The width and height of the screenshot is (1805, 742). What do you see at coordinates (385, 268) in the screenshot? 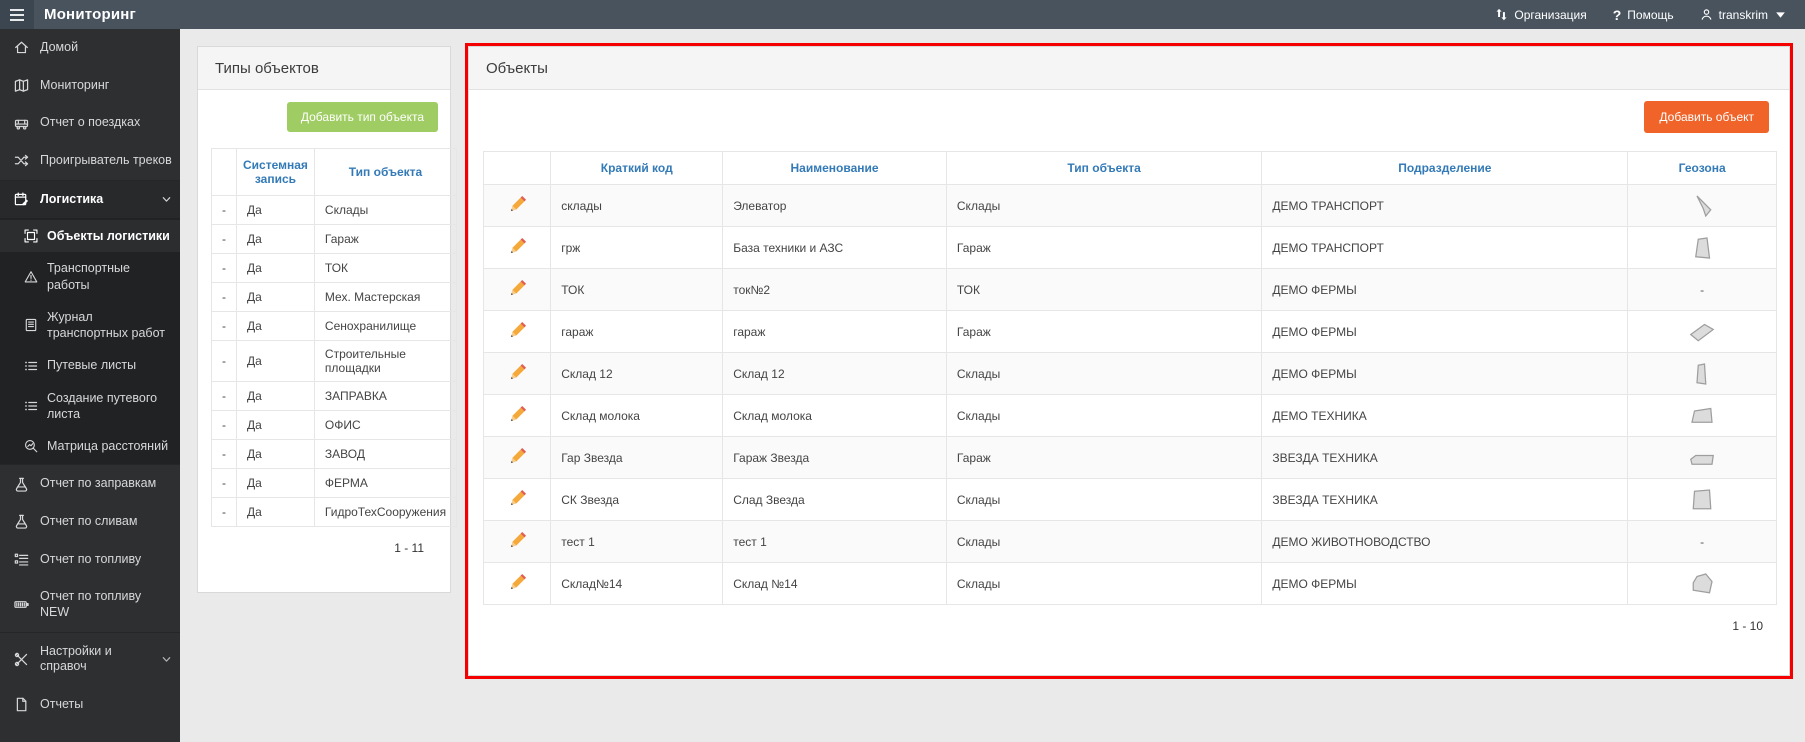
I see `object-type-value: ТОК` at bounding box center [385, 268].